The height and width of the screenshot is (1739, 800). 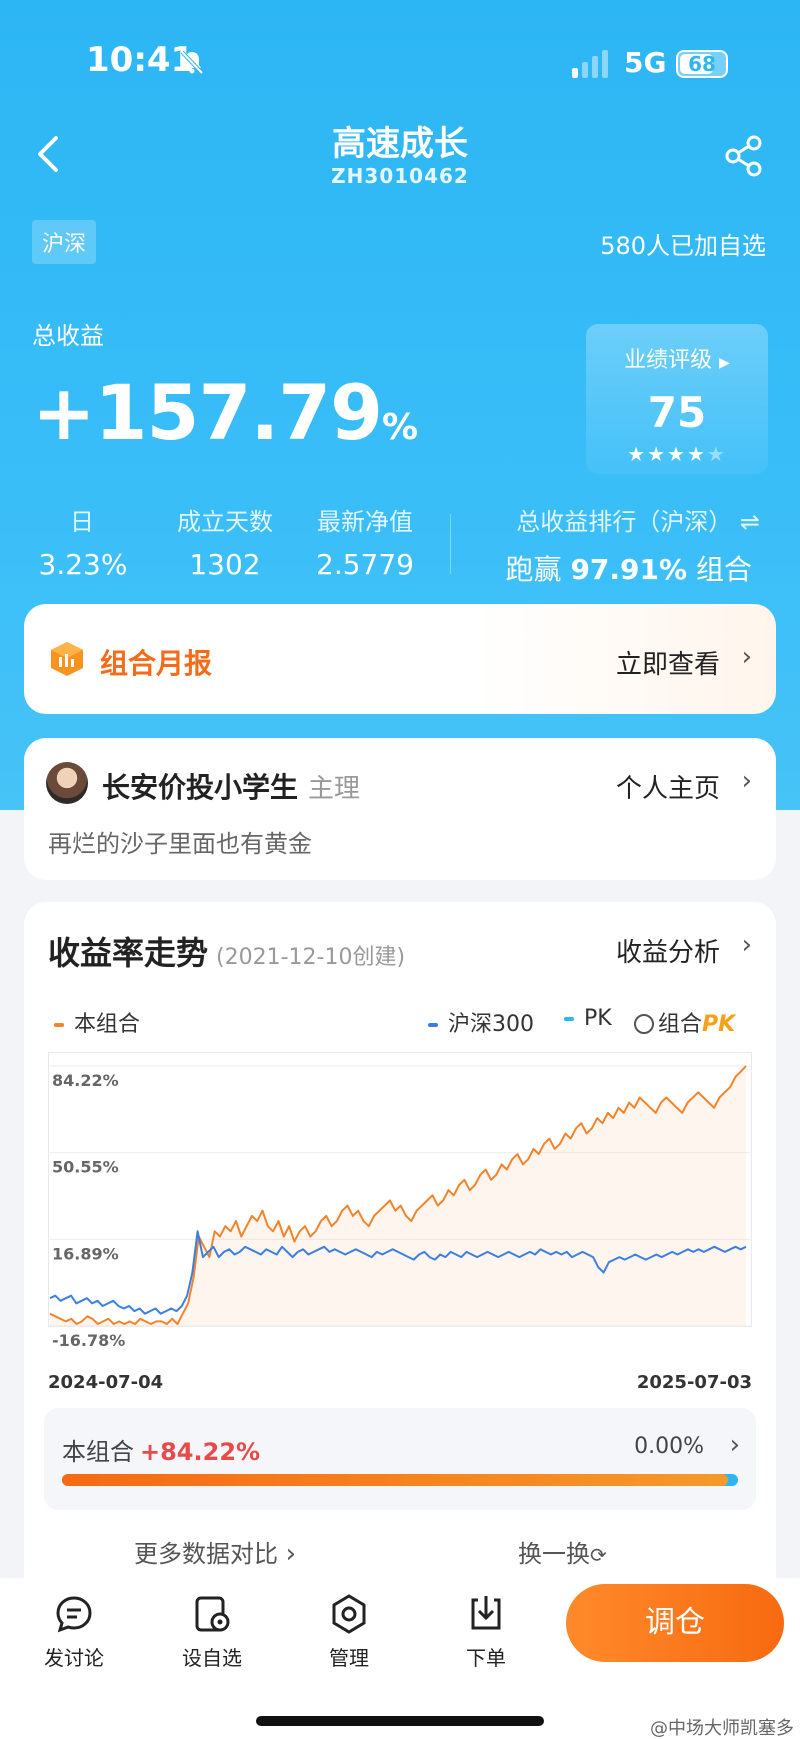 What do you see at coordinates (590, 64) in the screenshot?
I see `signal-icon` at bounding box center [590, 64].